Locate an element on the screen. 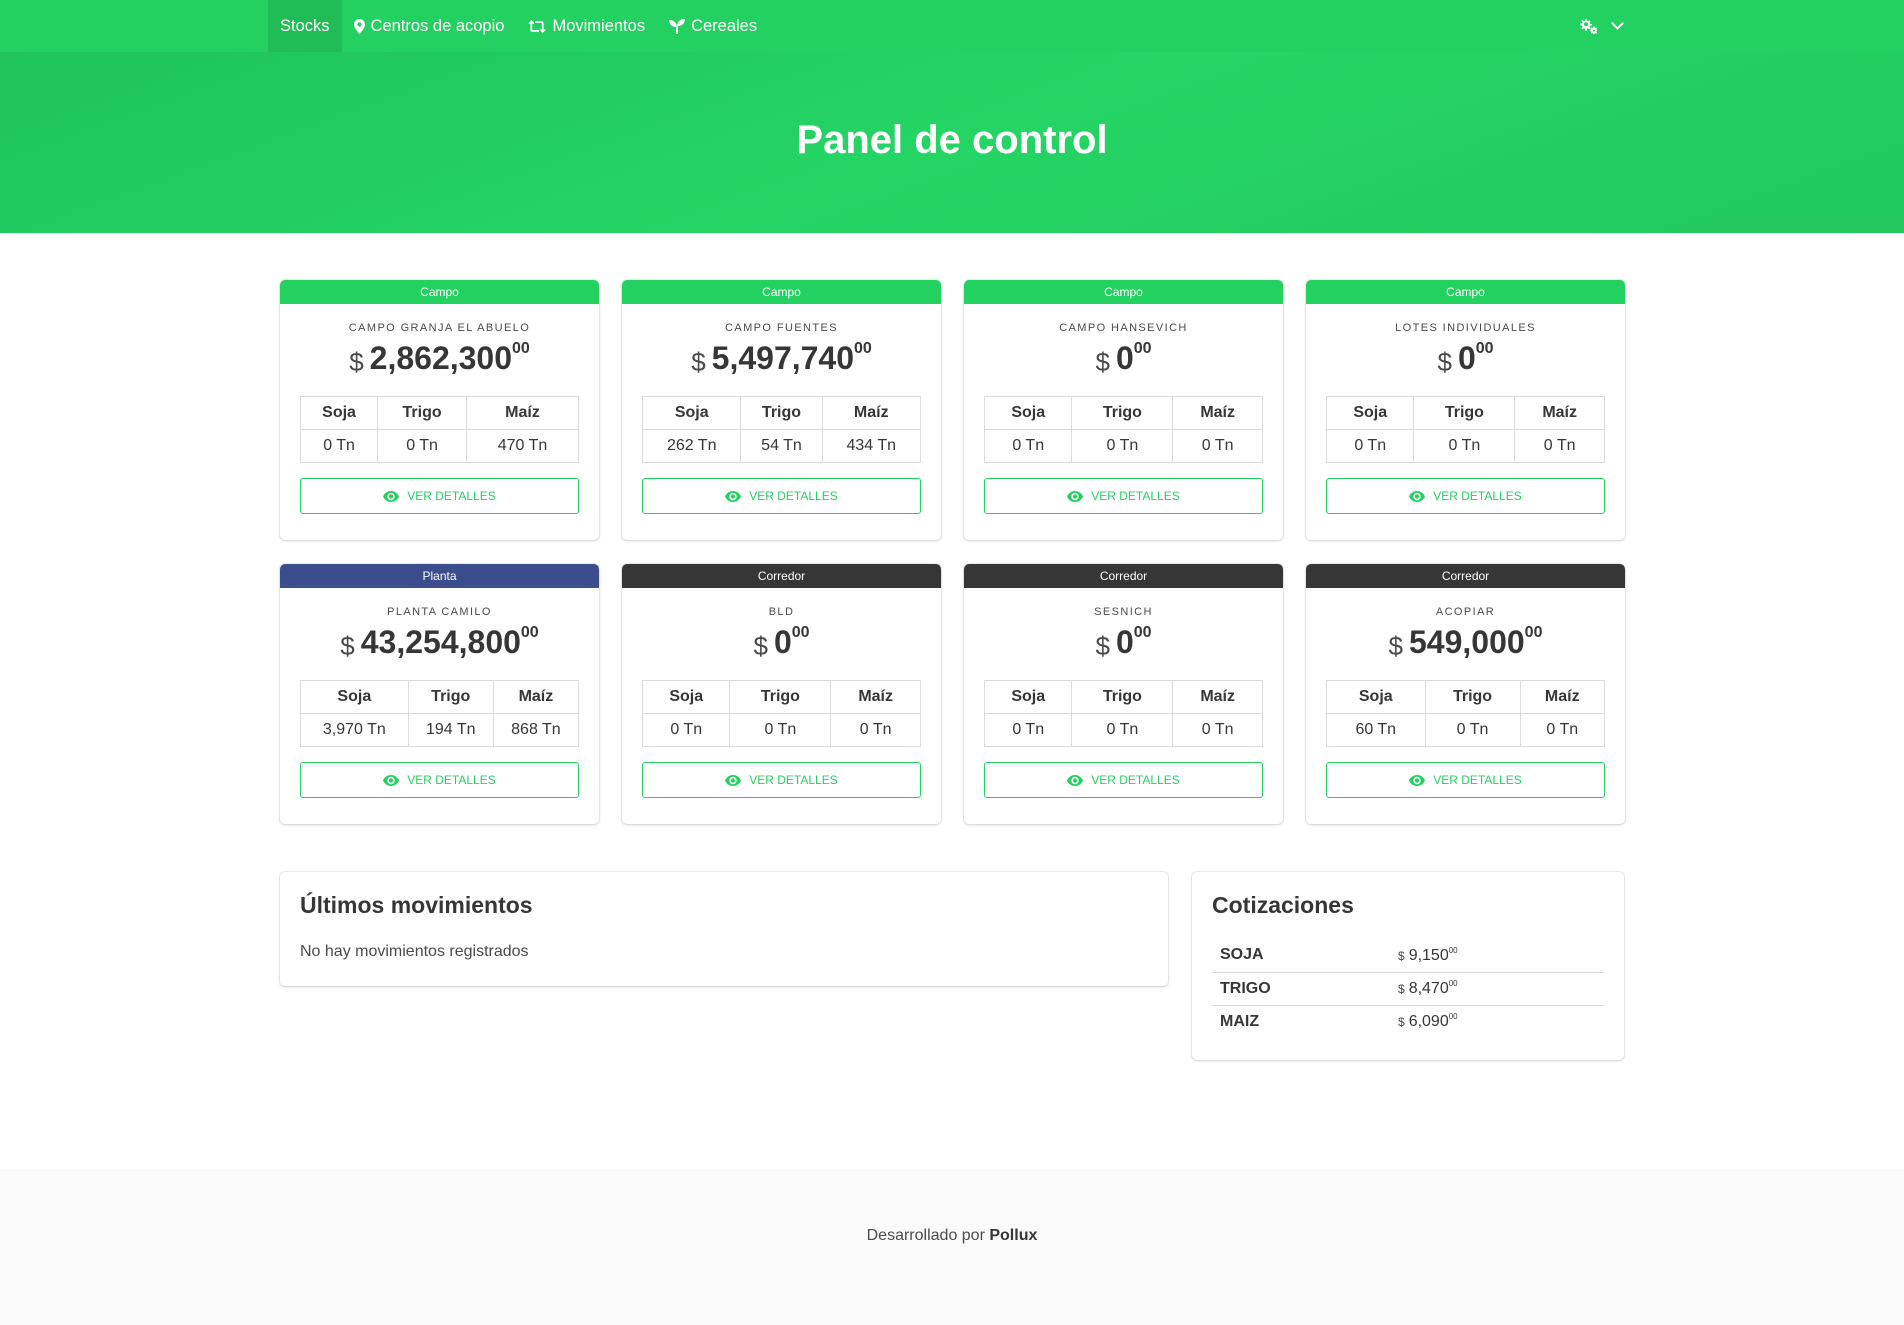  settings-dropdown is located at coordinates (1601, 26).